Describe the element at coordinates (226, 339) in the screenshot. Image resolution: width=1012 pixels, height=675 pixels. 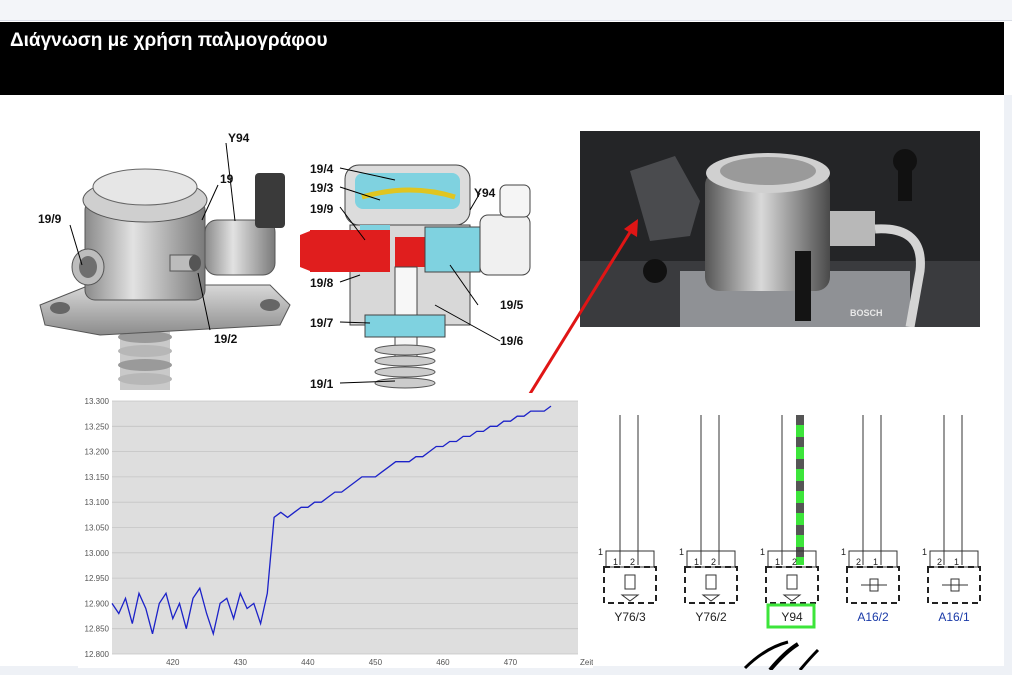
I see `pump-label-19-2: 19/2` at that location.